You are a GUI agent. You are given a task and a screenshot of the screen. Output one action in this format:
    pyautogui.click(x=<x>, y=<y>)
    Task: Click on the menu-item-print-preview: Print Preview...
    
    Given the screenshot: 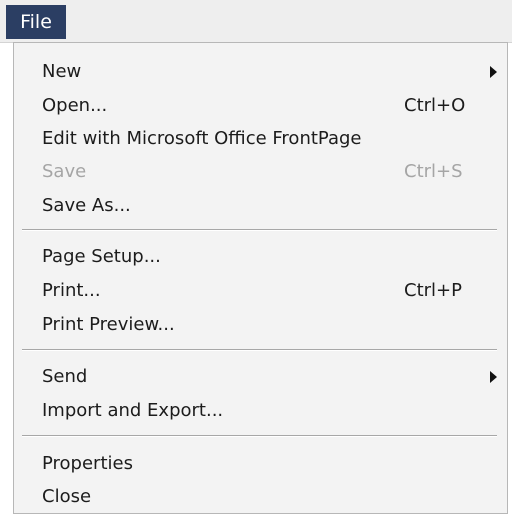 What is the action you would take?
    pyautogui.click(x=260, y=325)
    